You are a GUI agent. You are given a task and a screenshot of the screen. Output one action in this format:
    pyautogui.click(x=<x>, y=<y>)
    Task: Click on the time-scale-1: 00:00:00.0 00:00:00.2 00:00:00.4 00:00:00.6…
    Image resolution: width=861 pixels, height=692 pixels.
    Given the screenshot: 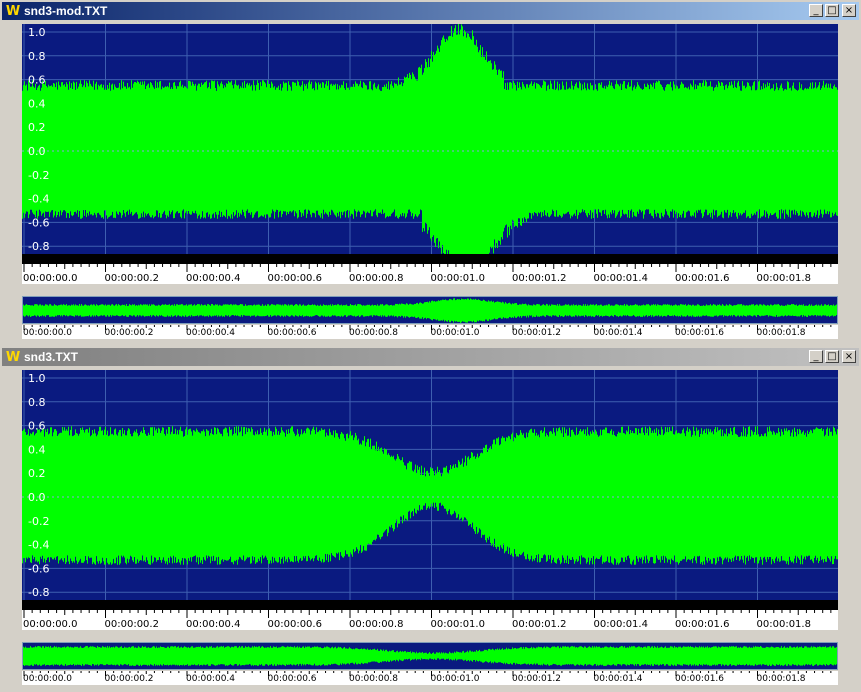 What is the action you would take?
    pyautogui.click(x=430, y=274)
    